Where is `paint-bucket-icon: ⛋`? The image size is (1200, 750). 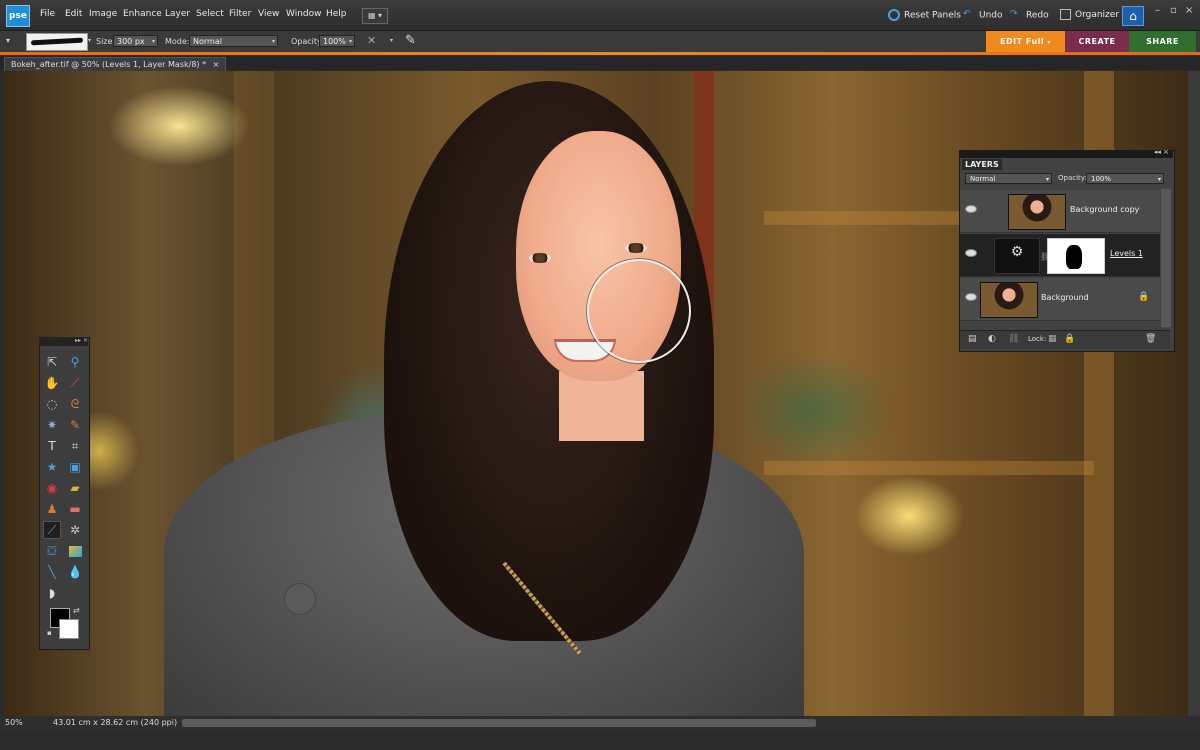
paint-bucket-icon: ⛋ is located at coordinates (52, 551).